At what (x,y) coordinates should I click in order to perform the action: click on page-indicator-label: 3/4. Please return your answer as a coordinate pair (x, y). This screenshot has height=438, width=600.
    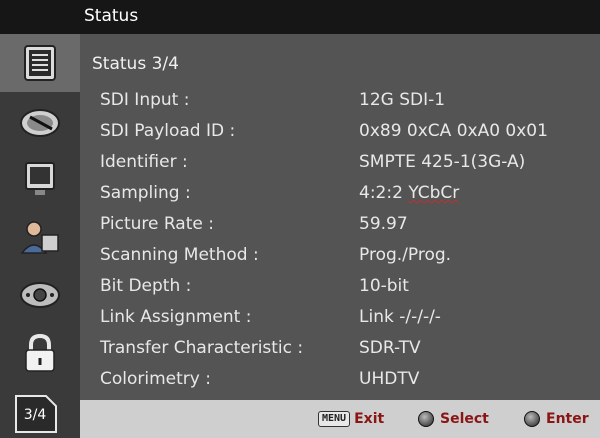
    Looking at the image, I should click on (35, 415).